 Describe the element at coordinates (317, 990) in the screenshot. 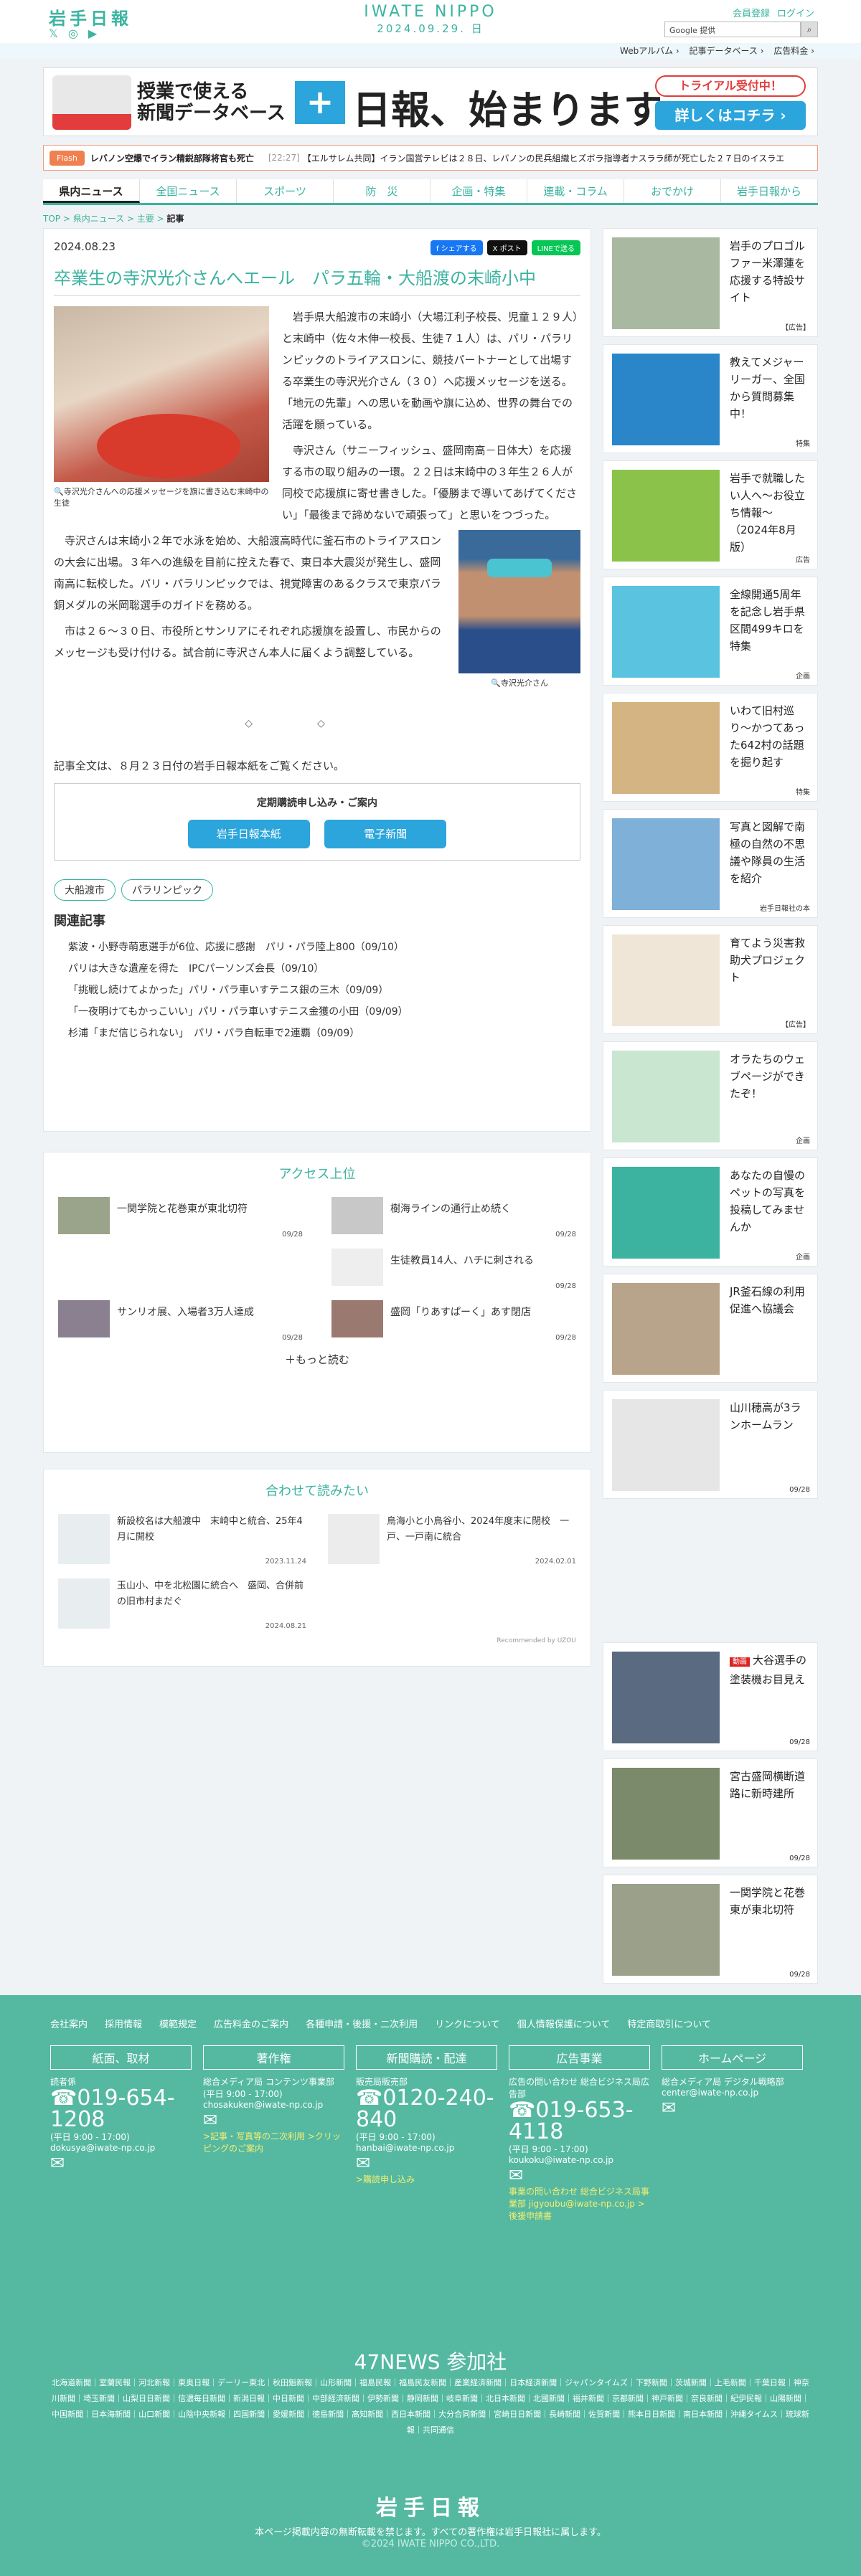

I see `related-item: 「挑戦し続けてよかった」パリ・パラ車いすテニス銀の三木（09/09）` at that location.